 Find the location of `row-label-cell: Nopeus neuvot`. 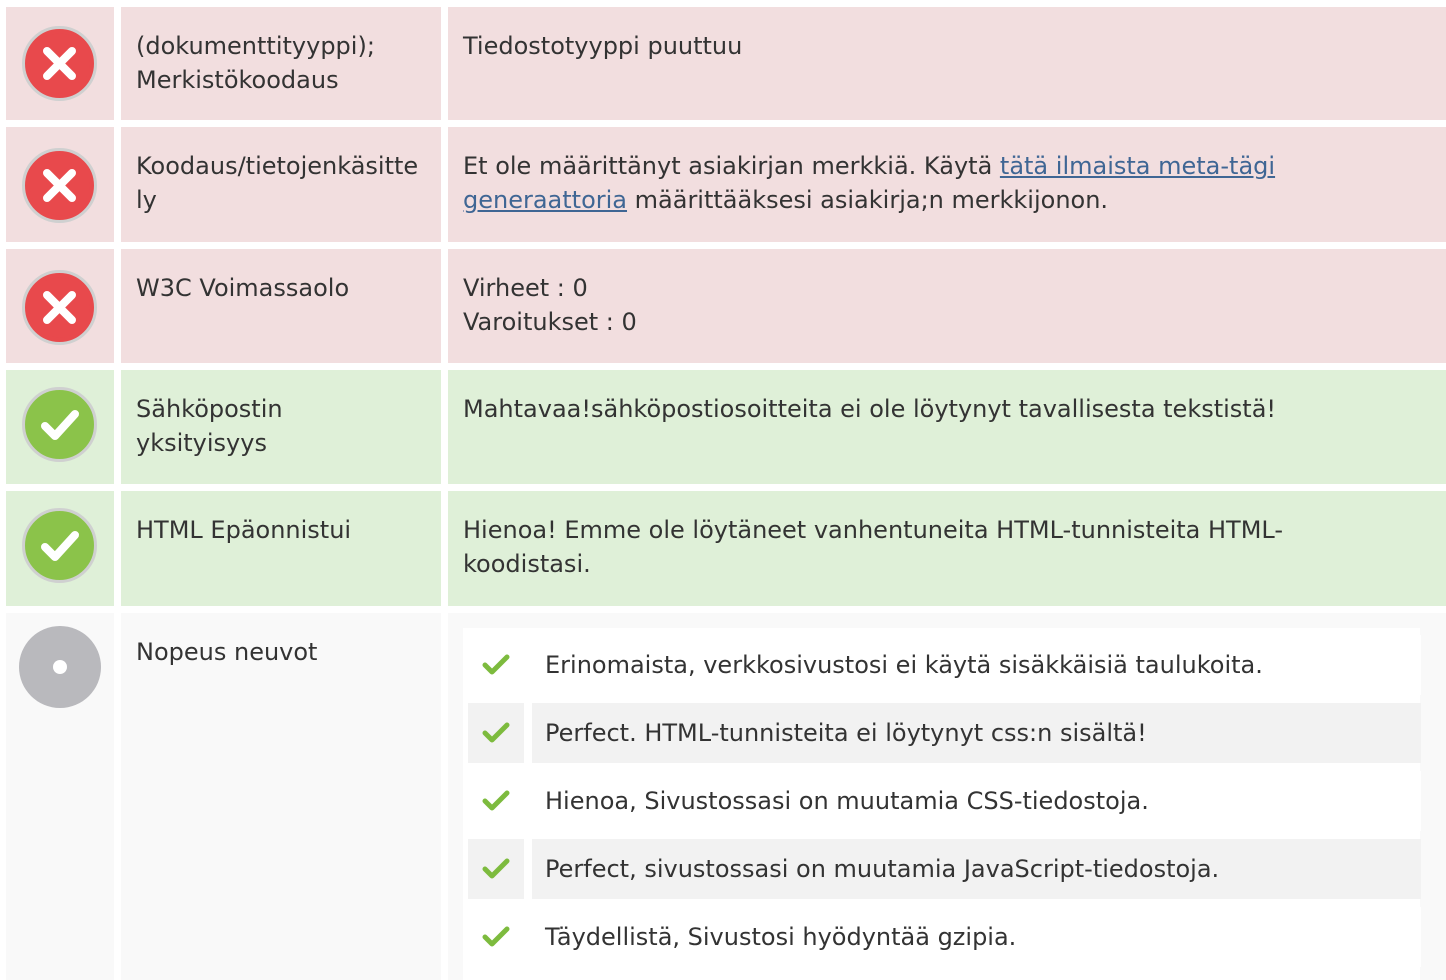

row-label-cell: Nopeus neuvot is located at coordinates (281, 796).